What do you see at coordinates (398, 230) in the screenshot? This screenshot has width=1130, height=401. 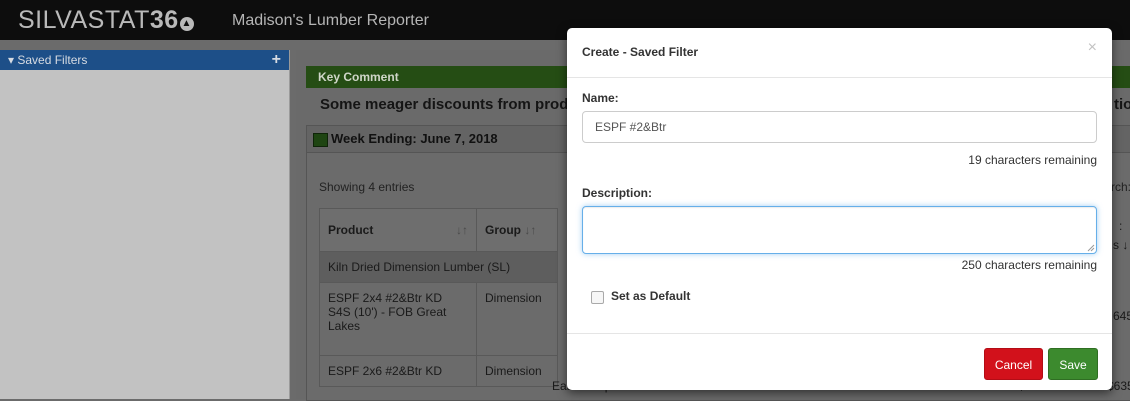 I see `column-header-product: Product ↓↑` at bounding box center [398, 230].